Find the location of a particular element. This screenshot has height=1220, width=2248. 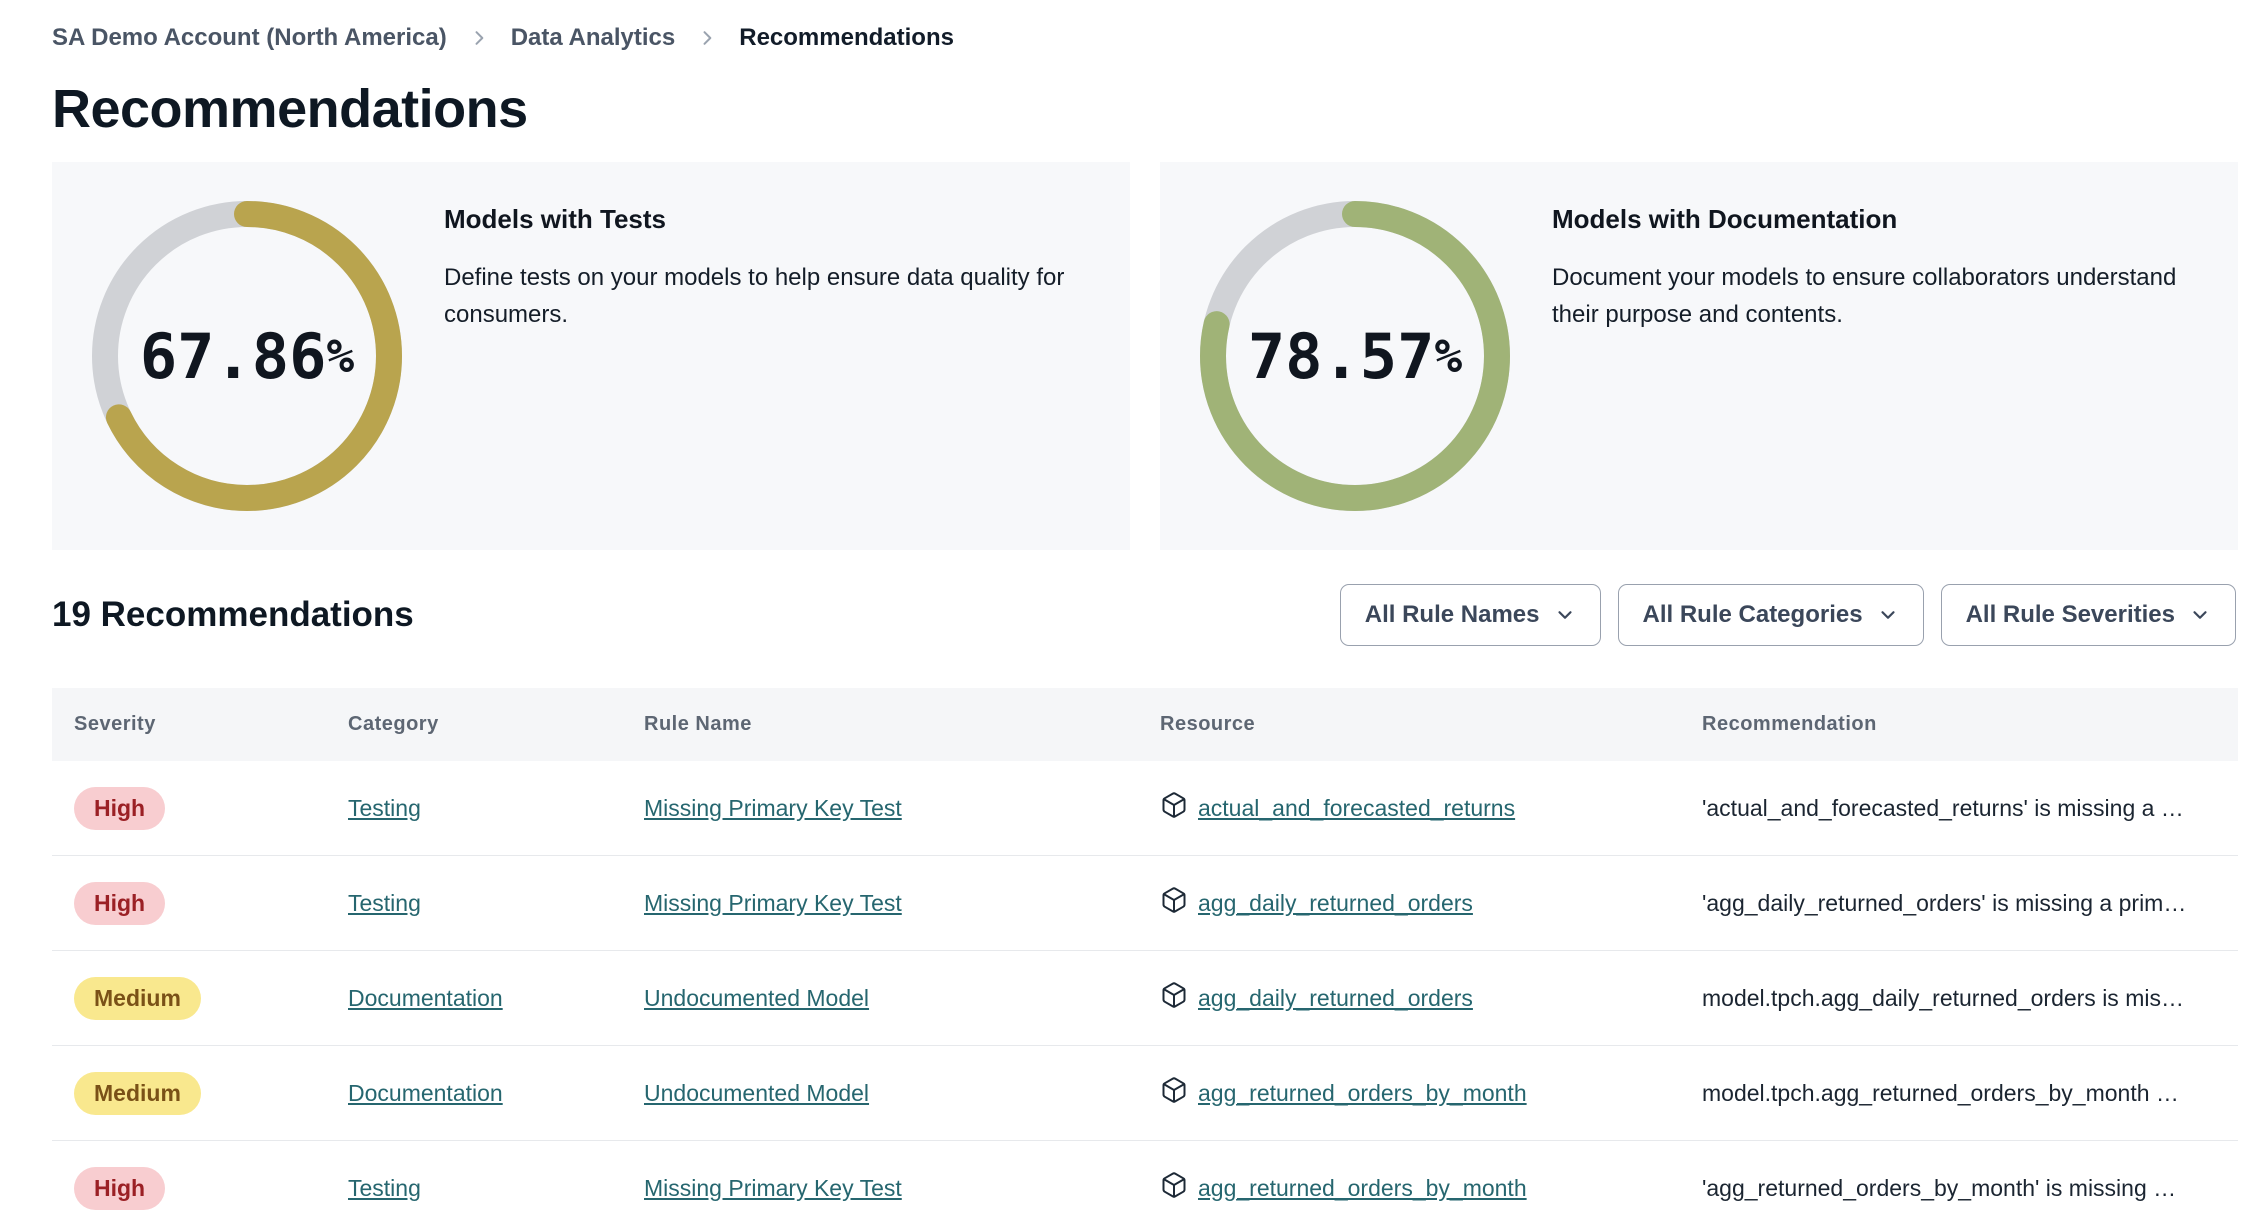

documentation-percent-value: 78.57% is located at coordinates (1355, 356).